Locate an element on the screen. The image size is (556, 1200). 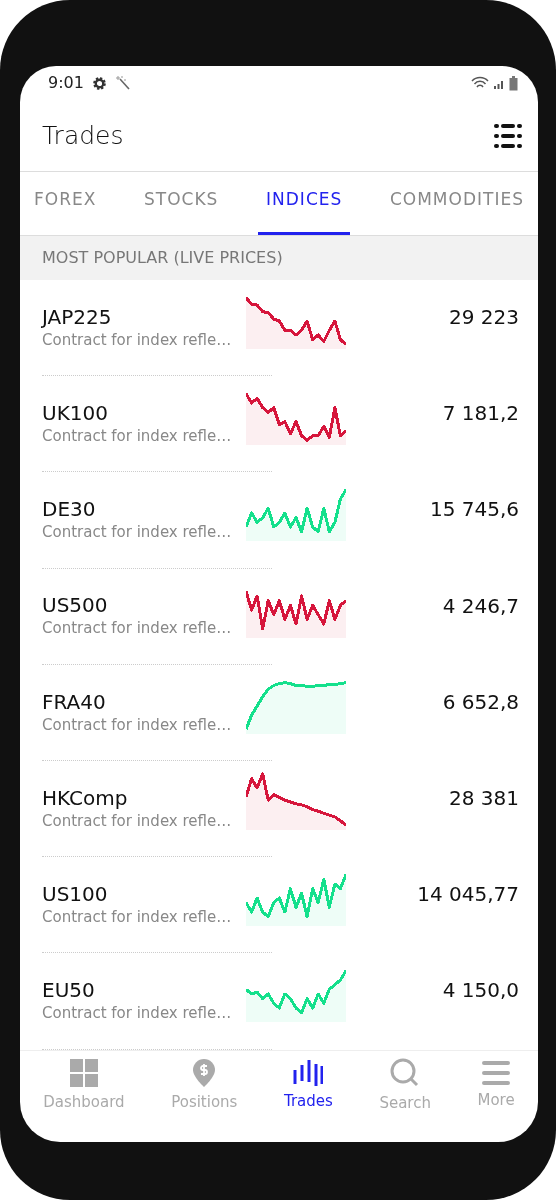
settings-icon is located at coordinates (99, 83).